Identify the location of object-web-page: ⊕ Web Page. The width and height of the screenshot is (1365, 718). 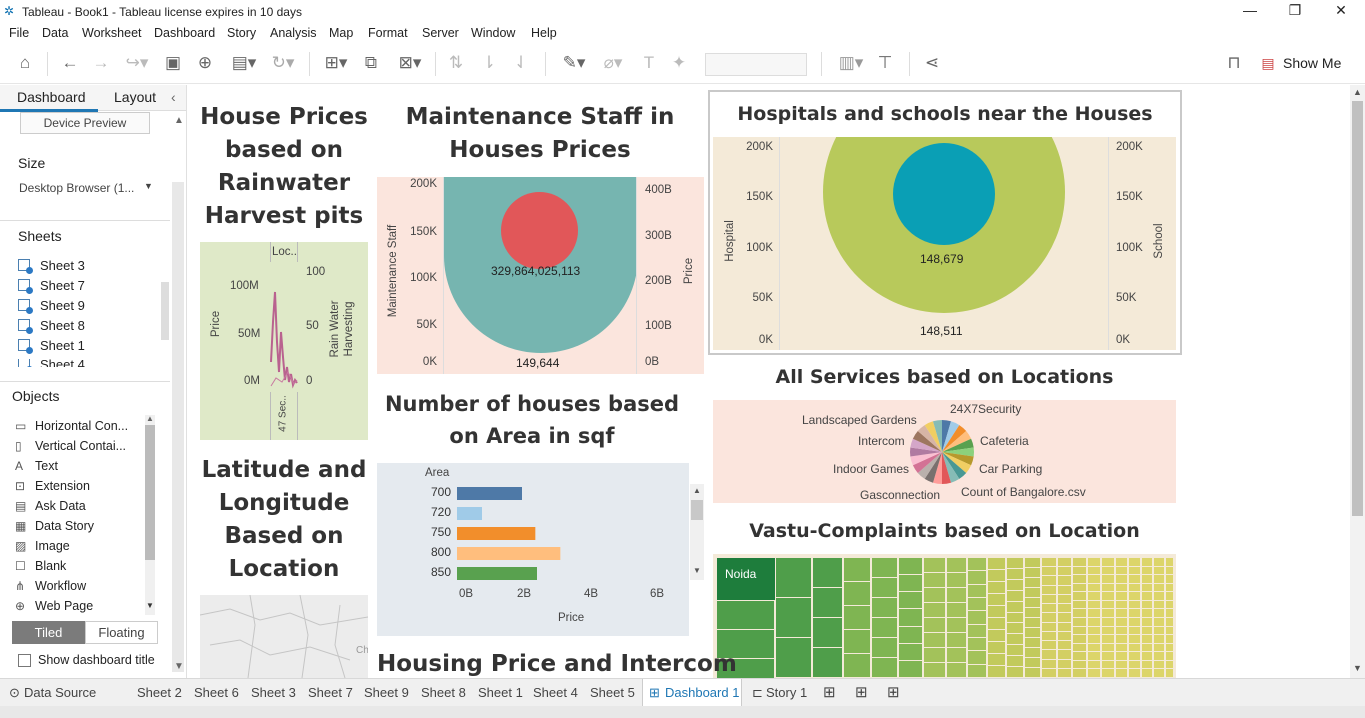
(54, 606).